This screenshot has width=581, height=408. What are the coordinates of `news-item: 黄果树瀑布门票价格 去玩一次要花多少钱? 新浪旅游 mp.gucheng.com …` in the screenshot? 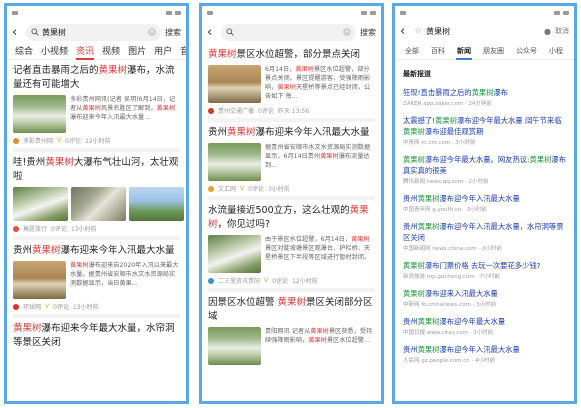 It's located at (484, 270).